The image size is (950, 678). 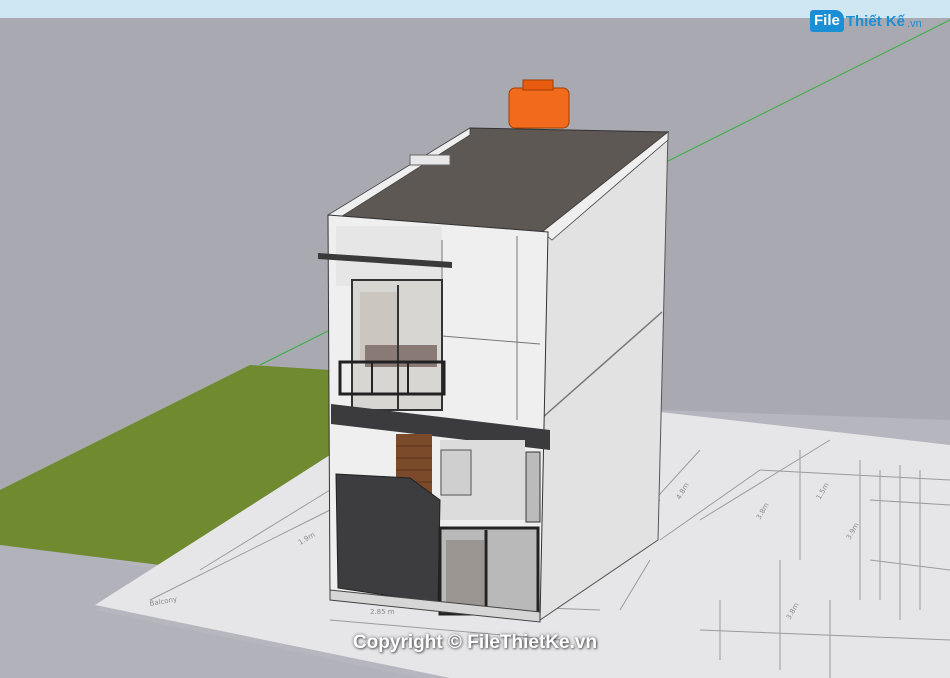 I want to click on sky-top-band, so click(x=475, y=9).